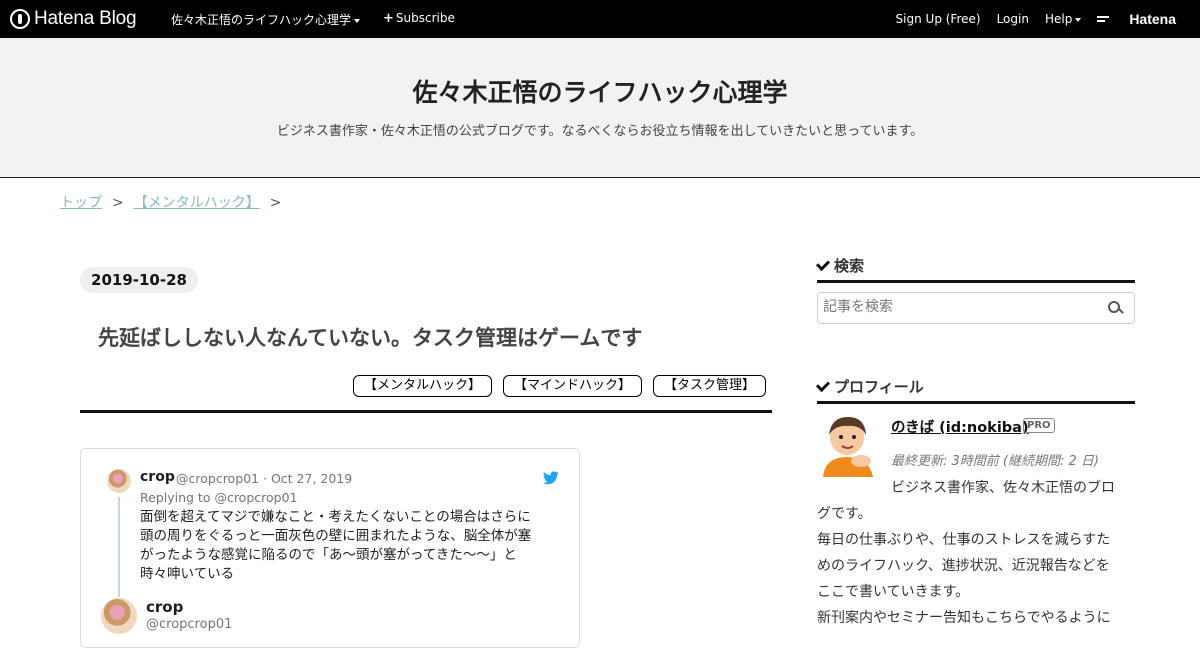 The height and width of the screenshot is (648, 1200). I want to click on subscribe-button: + Subscribe, so click(419, 18).